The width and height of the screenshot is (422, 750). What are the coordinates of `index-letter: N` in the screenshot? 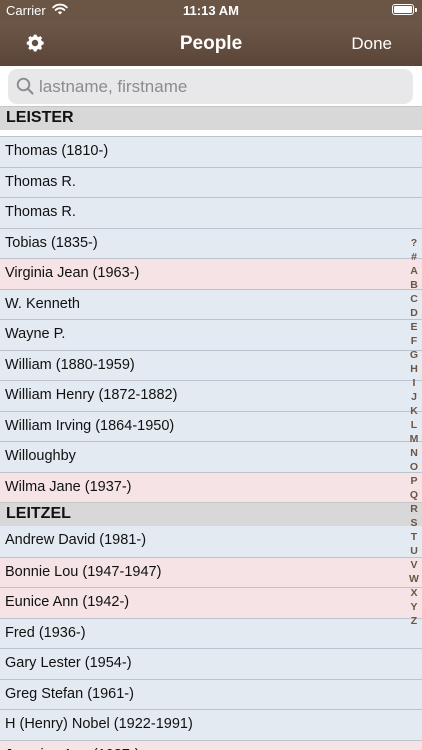 It's located at (414, 453).